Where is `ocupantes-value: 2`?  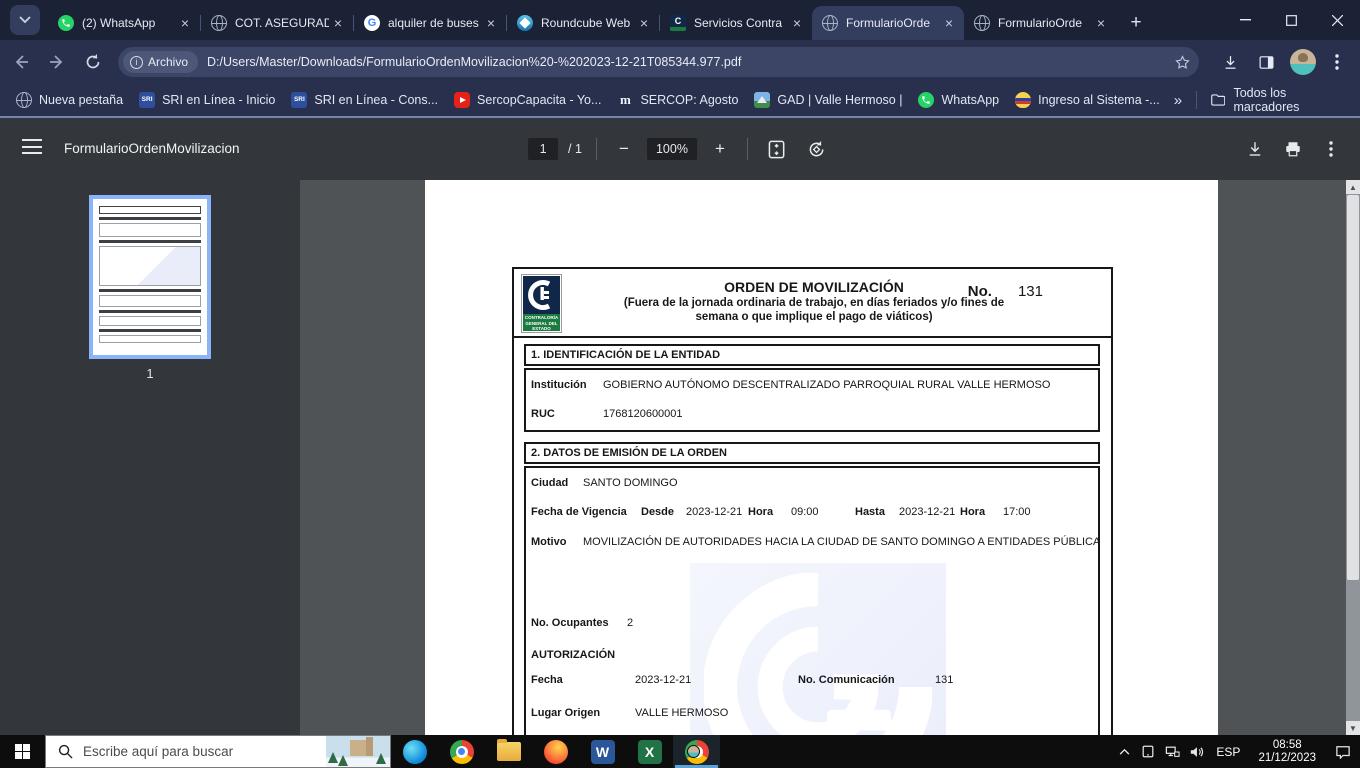
ocupantes-value: 2 is located at coordinates (630, 623).